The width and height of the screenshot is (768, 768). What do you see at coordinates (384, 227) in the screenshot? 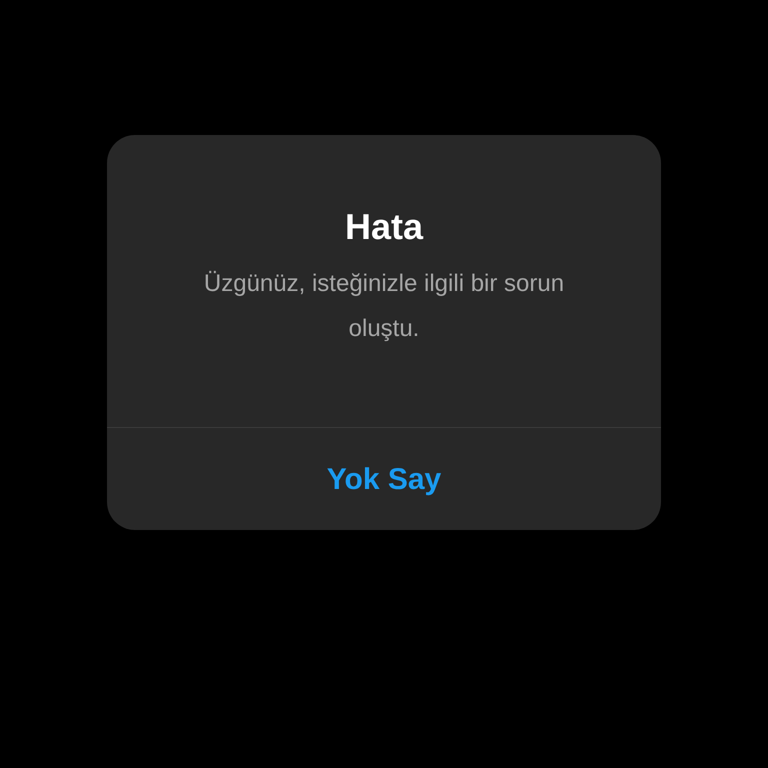
I see `dialog-title: Hata` at bounding box center [384, 227].